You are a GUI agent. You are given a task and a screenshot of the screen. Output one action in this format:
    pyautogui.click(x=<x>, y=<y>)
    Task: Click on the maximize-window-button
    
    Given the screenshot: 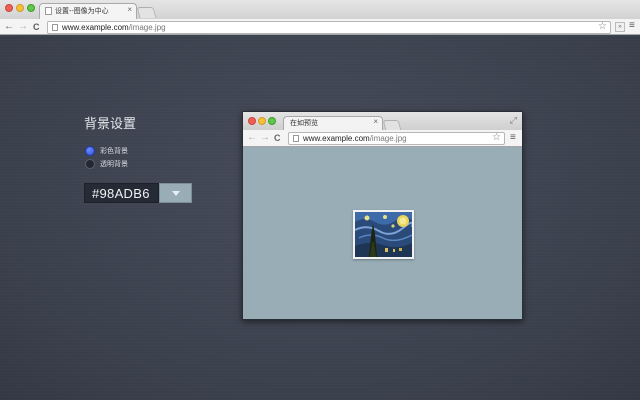 What is the action you would take?
    pyautogui.click(x=31, y=8)
    